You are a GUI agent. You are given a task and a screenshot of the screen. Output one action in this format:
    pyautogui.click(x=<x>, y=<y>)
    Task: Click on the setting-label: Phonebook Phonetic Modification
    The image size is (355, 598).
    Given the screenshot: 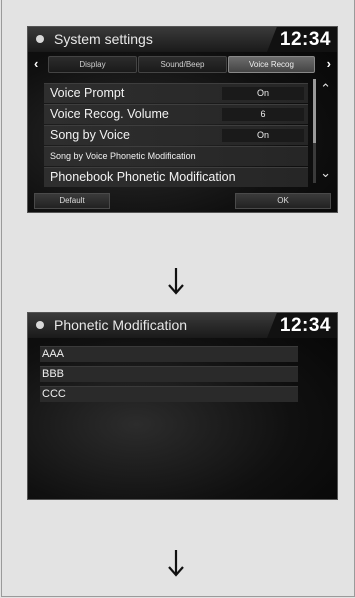 What is the action you would take?
    pyautogui.click(x=143, y=177)
    